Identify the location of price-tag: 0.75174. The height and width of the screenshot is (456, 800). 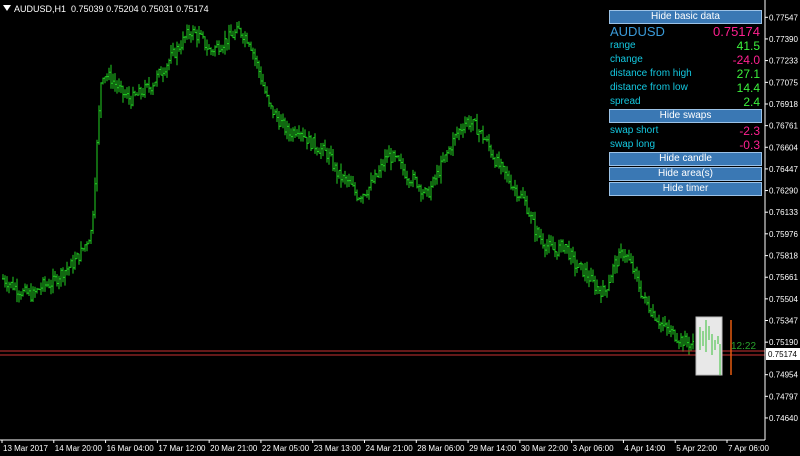
(782, 354).